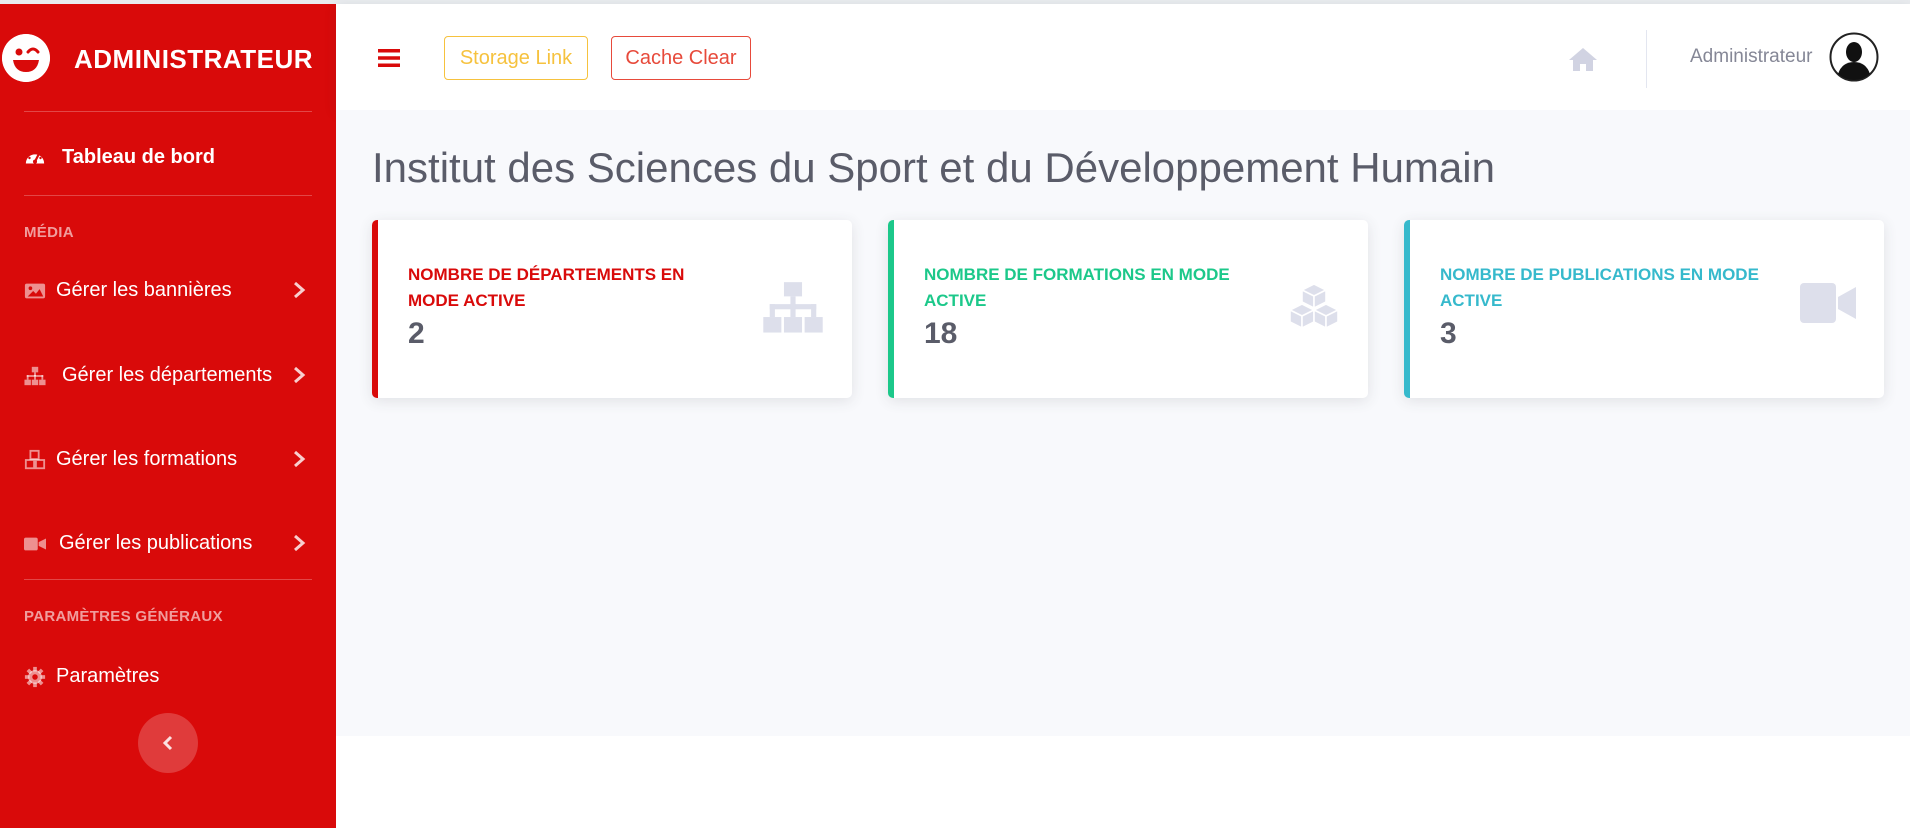 This screenshot has width=1910, height=828. I want to click on sidebar-item-label: Gérer les départements, so click(167, 375).